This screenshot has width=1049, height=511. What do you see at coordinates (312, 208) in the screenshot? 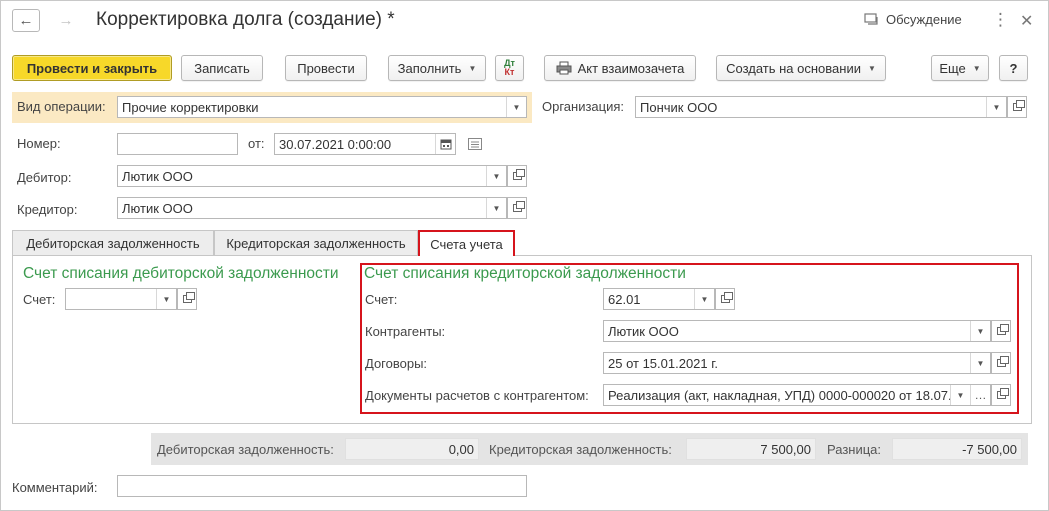
I see `creditor-select: Лютик ООО ▼` at bounding box center [312, 208].